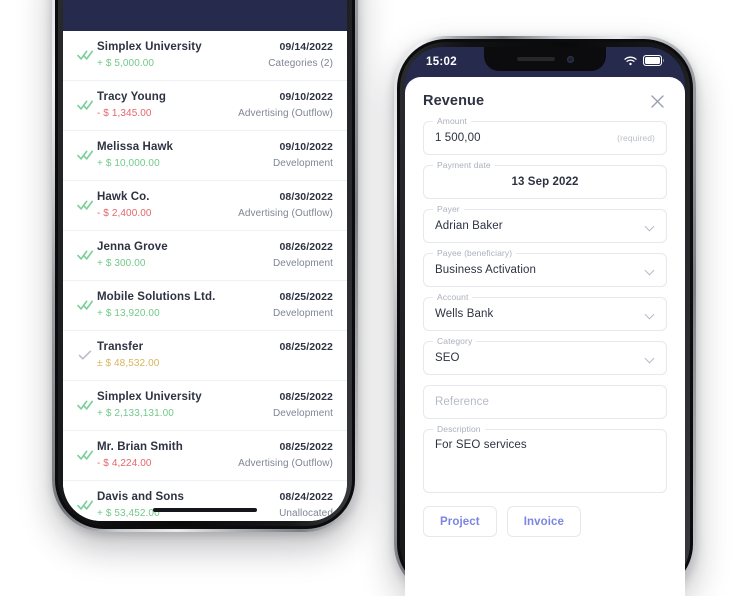 This screenshot has width=746, height=596. Describe the element at coordinates (128, 363) in the screenshot. I see `transaction-amount: ± $ 48,532.00` at that location.